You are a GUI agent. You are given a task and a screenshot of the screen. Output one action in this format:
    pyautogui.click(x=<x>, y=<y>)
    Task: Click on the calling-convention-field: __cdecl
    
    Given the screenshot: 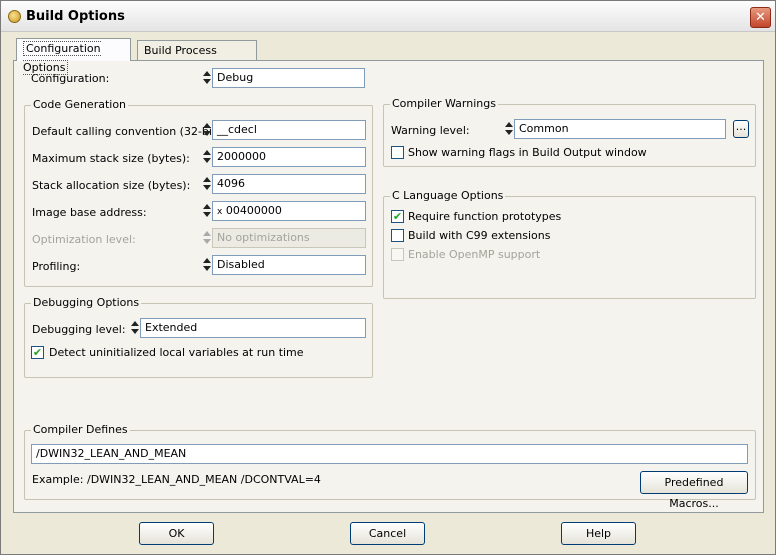 What is the action you would take?
    pyautogui.click(x=289, y=130)
    